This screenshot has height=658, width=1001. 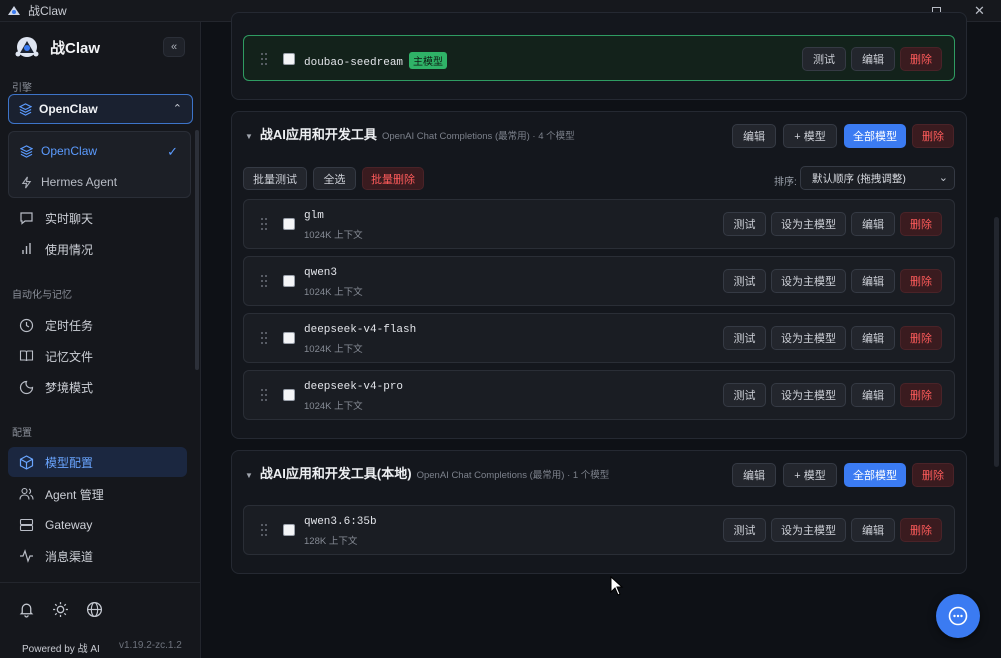 What do you see at coordinates (97, 494) in the screenshot?
I see `nav-item-agent-management: Agent 管理` at bounding box center [97, 494].